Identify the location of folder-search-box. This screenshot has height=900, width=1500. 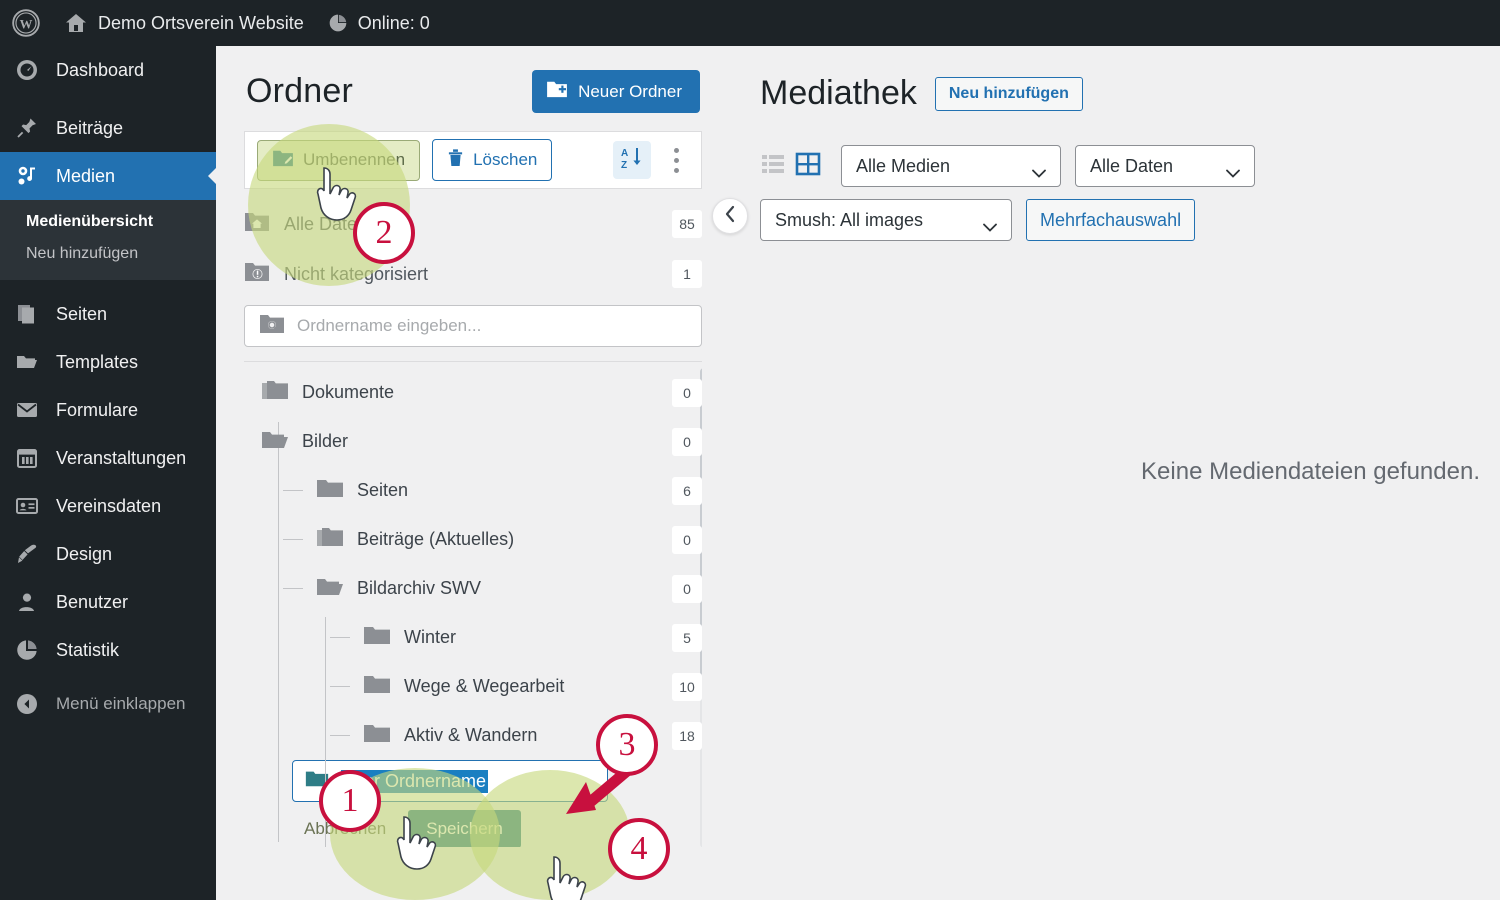
(473, 326).